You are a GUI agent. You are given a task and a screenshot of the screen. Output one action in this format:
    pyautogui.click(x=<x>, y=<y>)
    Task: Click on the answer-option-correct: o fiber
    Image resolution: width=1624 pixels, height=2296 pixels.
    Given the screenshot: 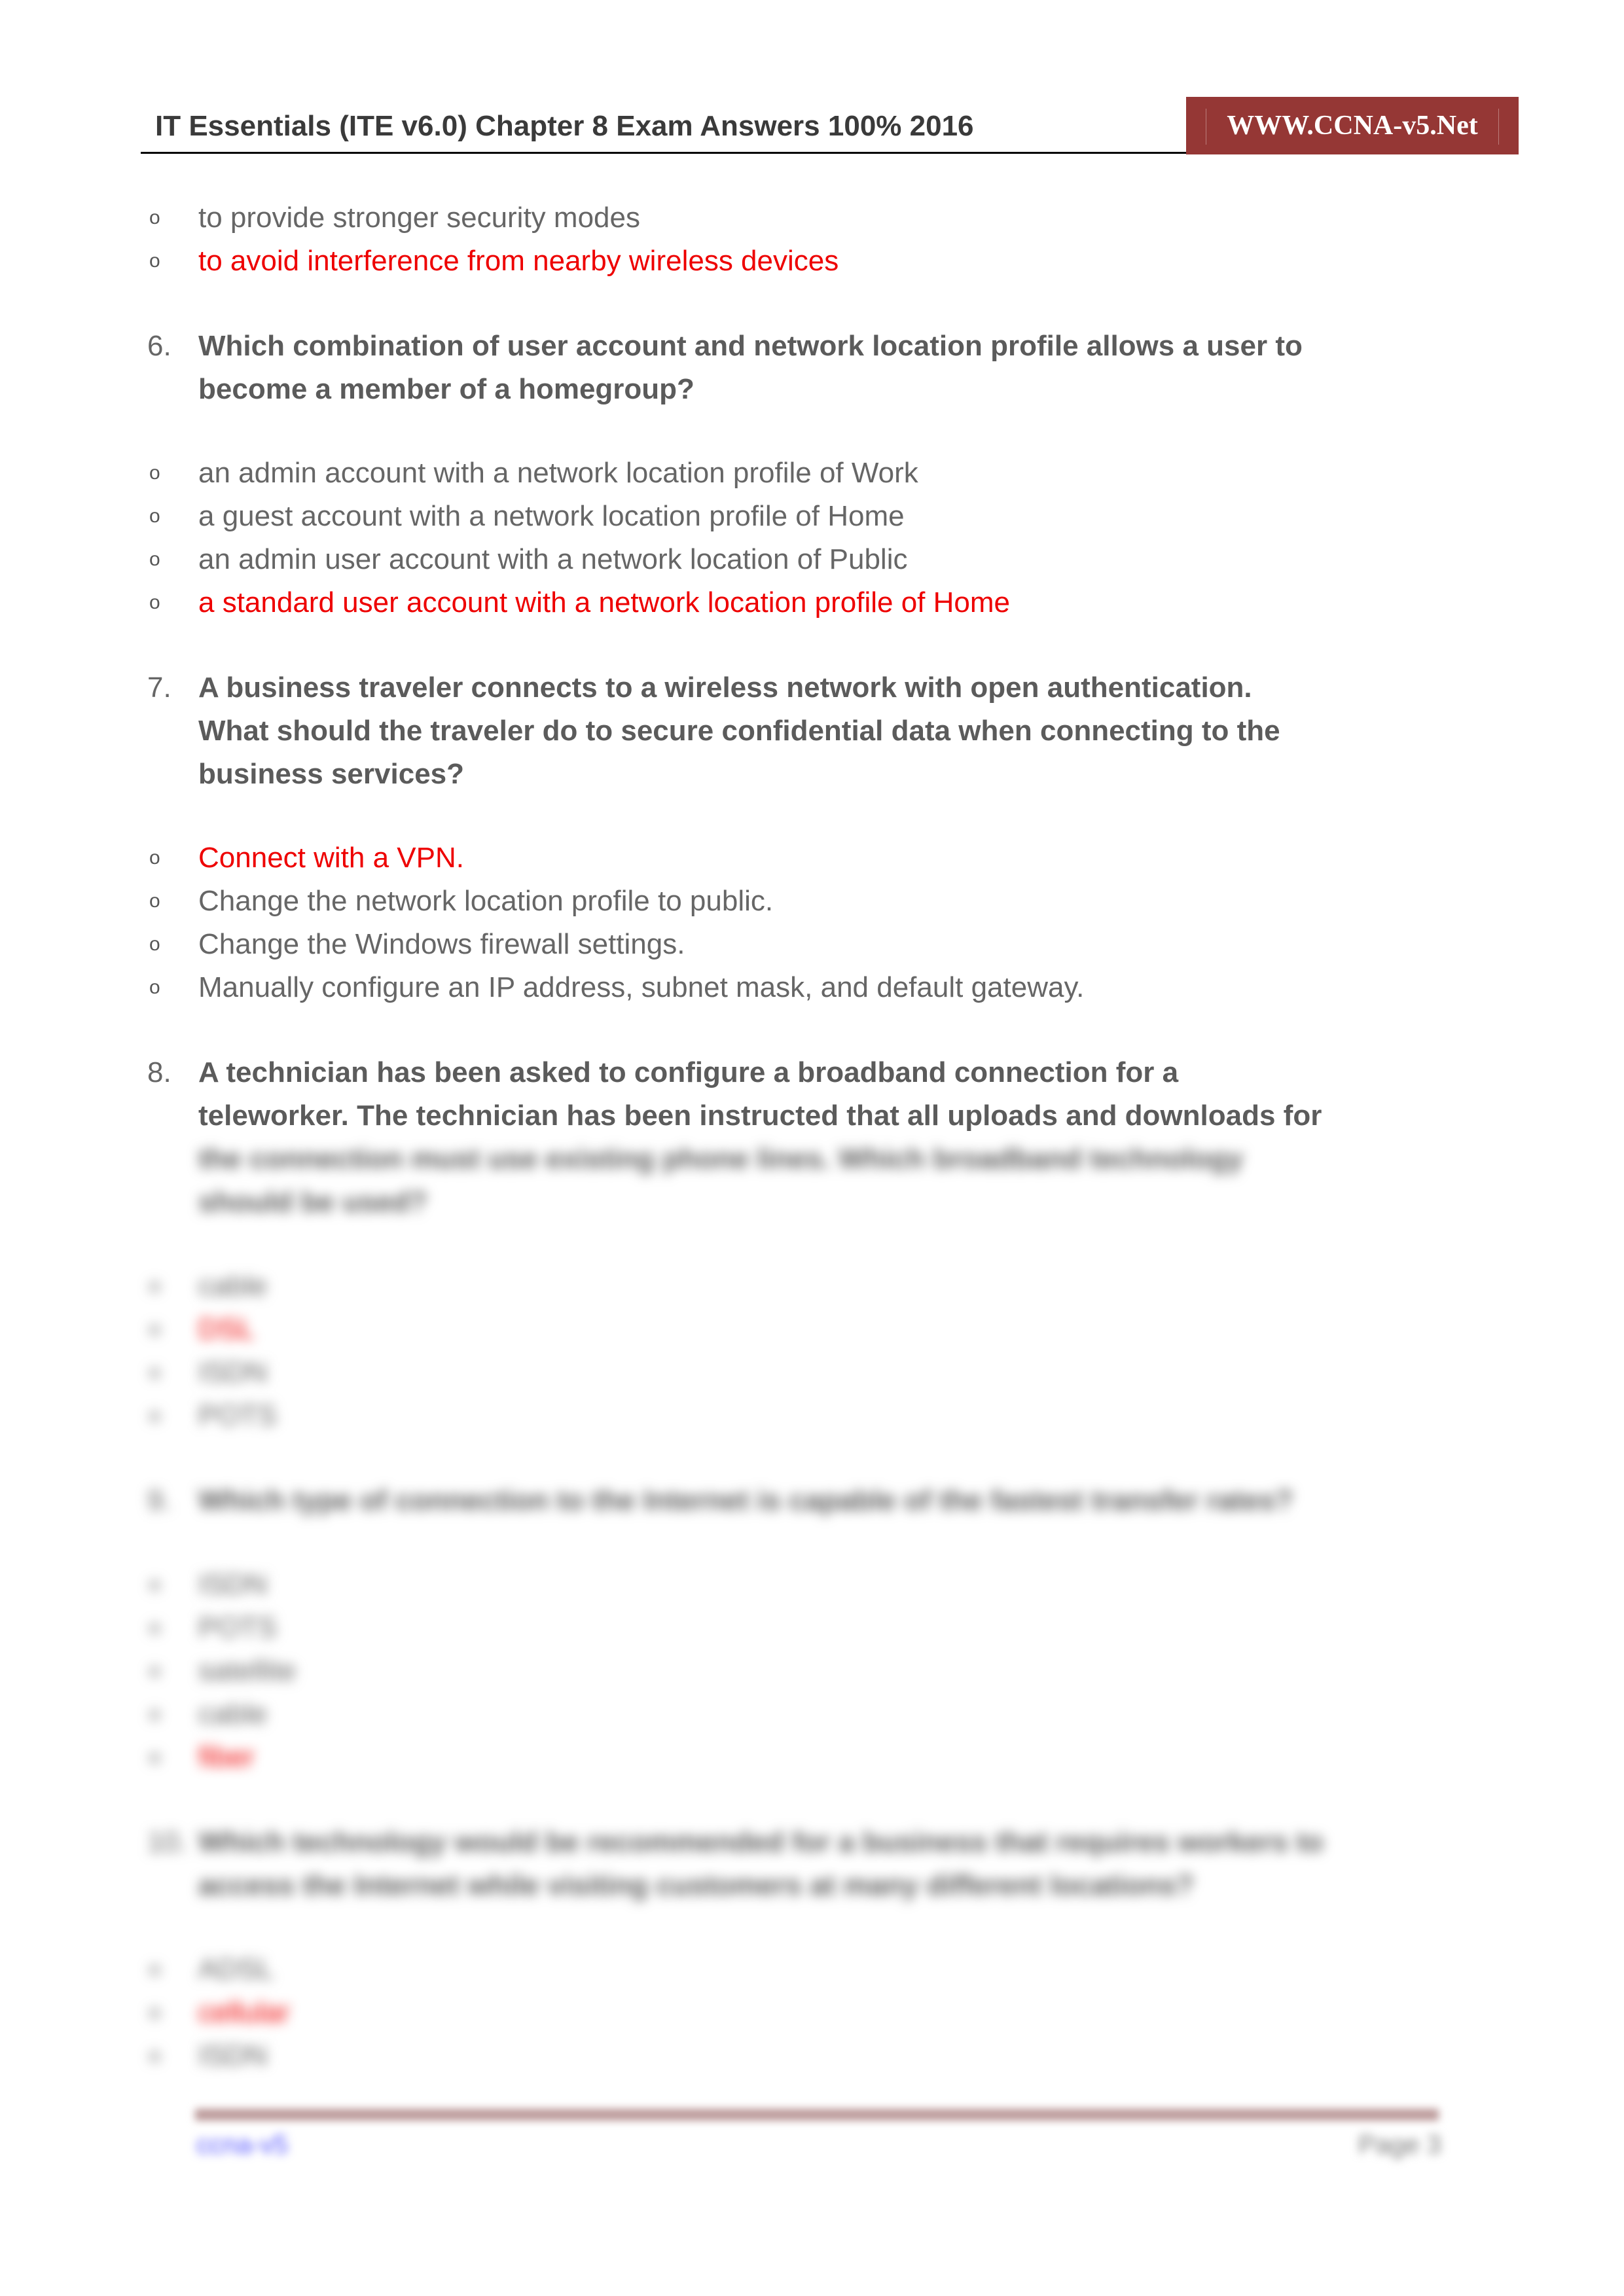 What is the action you would take?
    pyautogui.click(x=202, y=1757)
    